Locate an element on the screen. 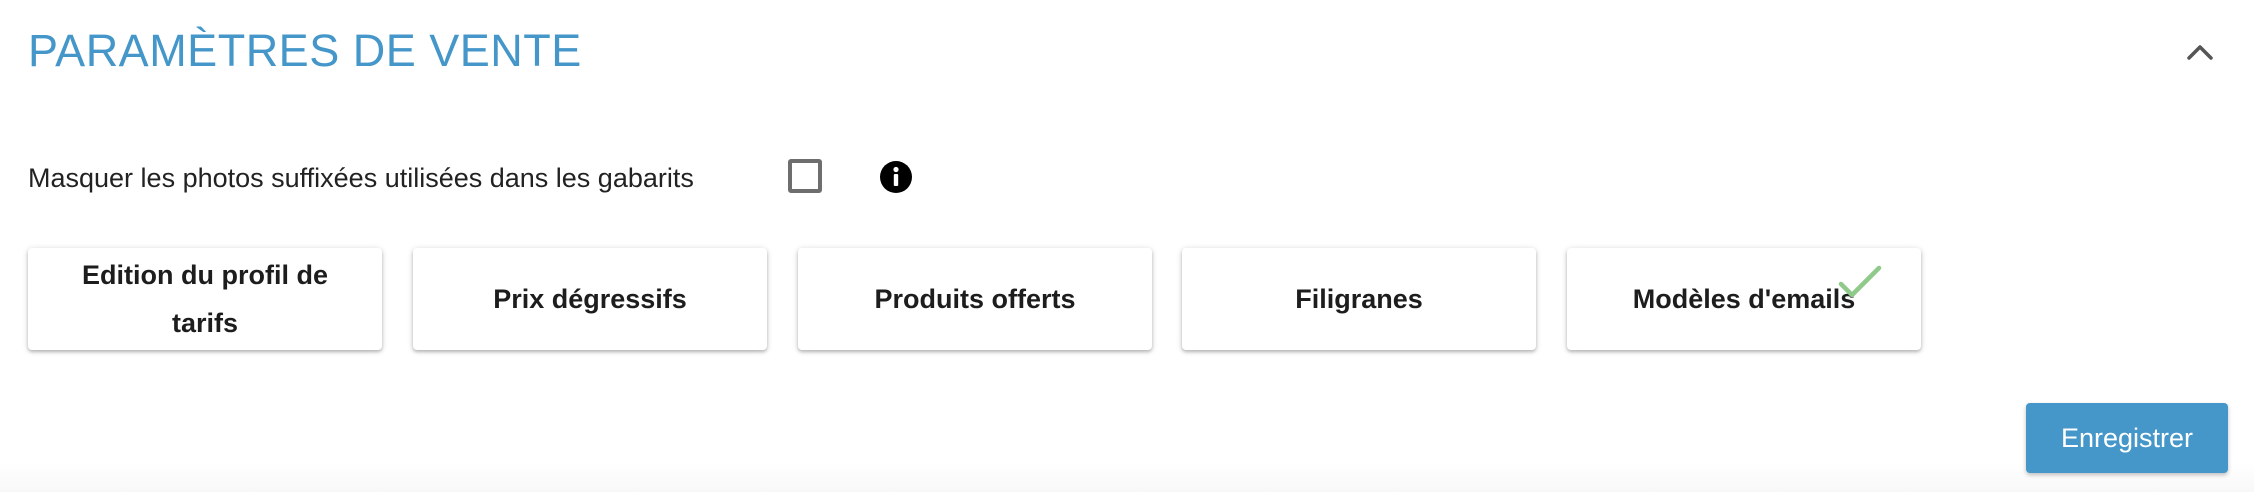 The width and height of the screenshot is (2254, 492). hide-suffixed-photos-checkbox is located at coordinates (805, 176).